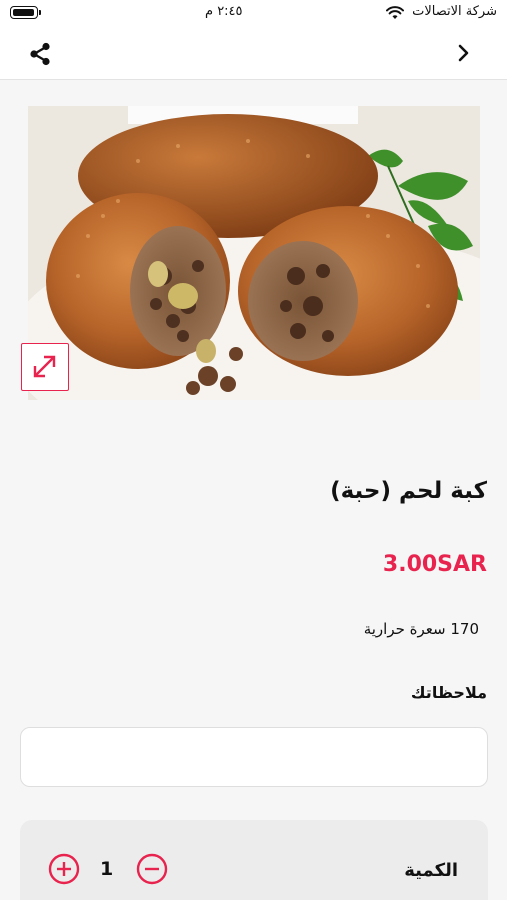 This screenshot has height=900, width=507. I want to click on chevron-right-icon, so click(464, 53).